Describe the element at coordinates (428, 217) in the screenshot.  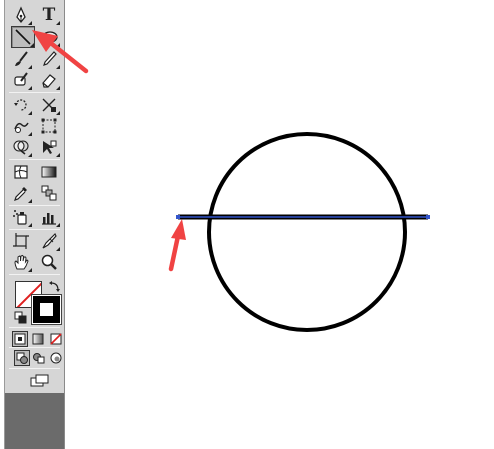
I see `anchor-point-end` at that location.